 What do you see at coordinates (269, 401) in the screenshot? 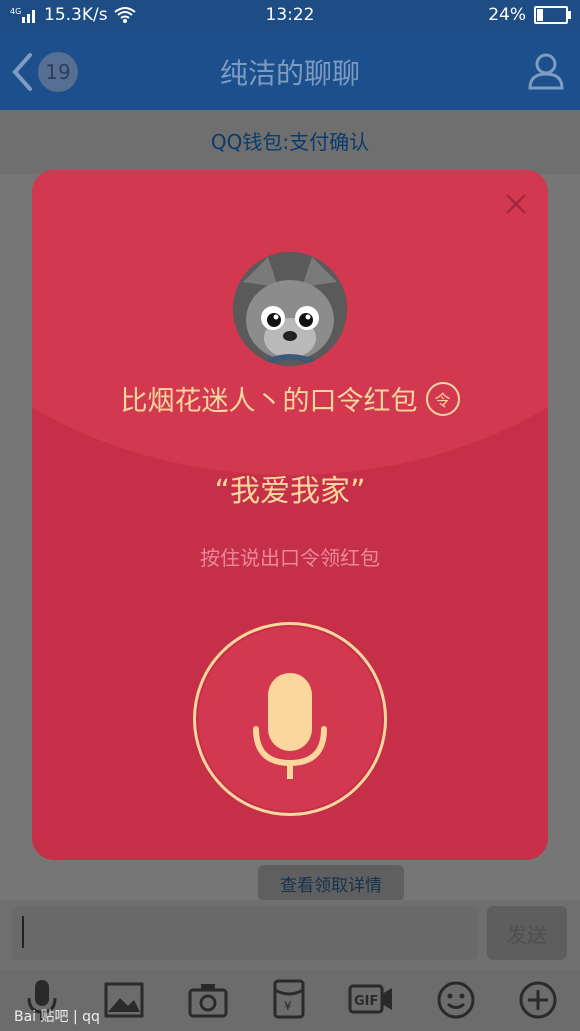
I see `sender-title: 比烟花迷人丶的口令红包` at bounding box center [269, 401].